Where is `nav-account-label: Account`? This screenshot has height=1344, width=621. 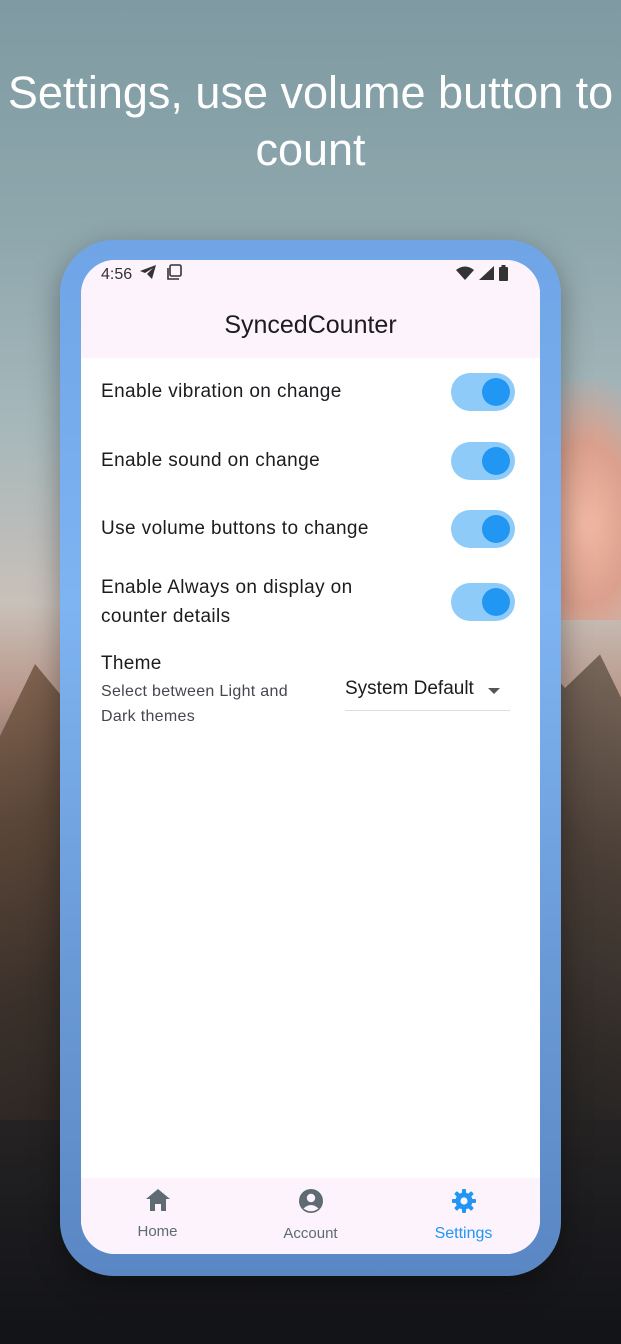
nav-account-label: Account is located at coordinates (310, 1233).